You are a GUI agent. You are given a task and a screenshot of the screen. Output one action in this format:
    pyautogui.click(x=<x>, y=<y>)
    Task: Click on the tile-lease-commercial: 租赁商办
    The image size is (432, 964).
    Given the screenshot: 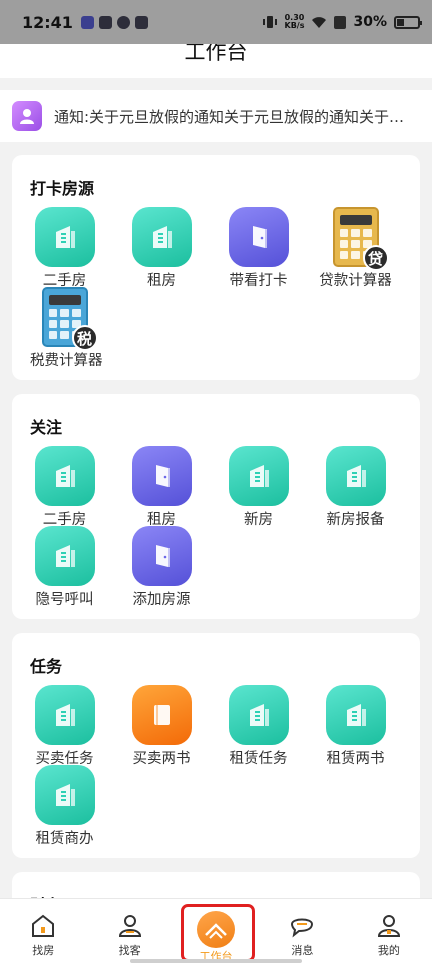 What is the action you would take?
    pyautogui.click(x=64, y=806)
    